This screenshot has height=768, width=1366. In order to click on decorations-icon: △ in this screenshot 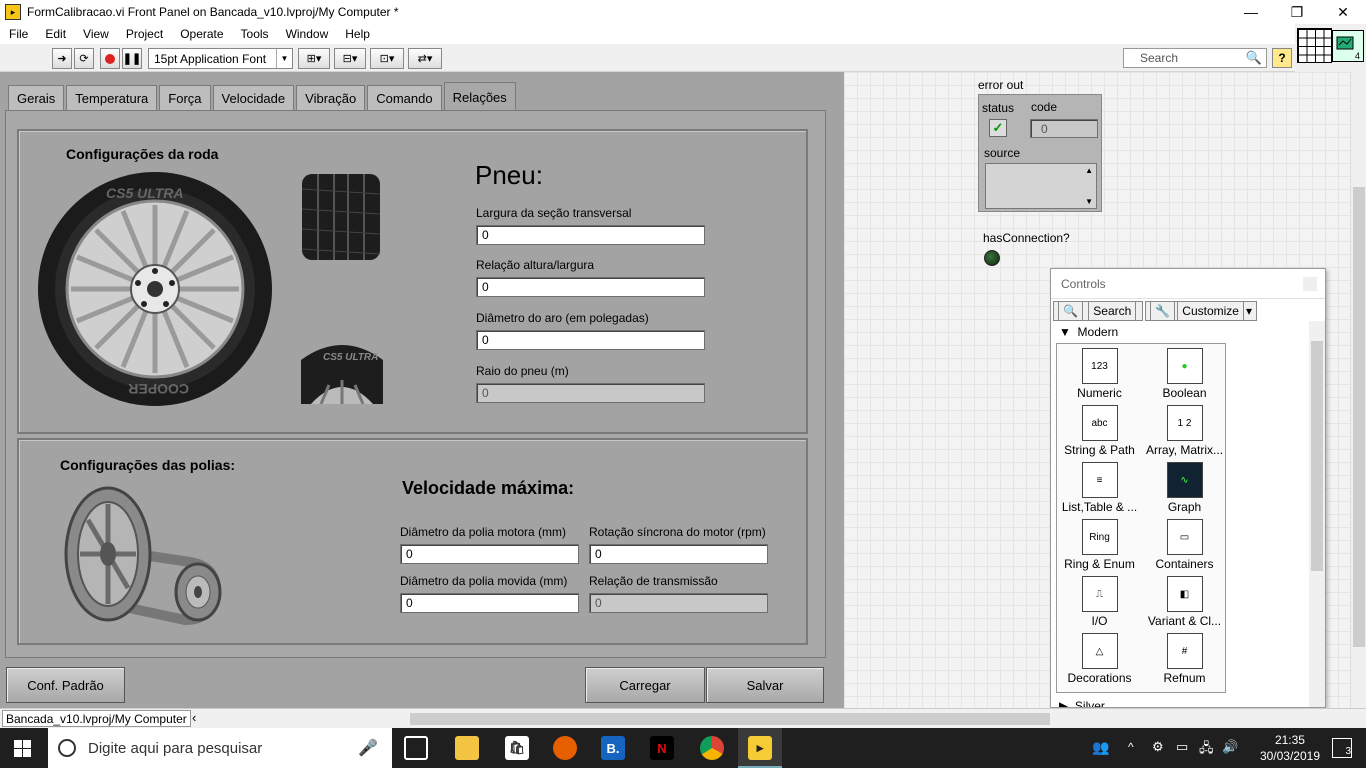, I will do `click(1099, 651)`.